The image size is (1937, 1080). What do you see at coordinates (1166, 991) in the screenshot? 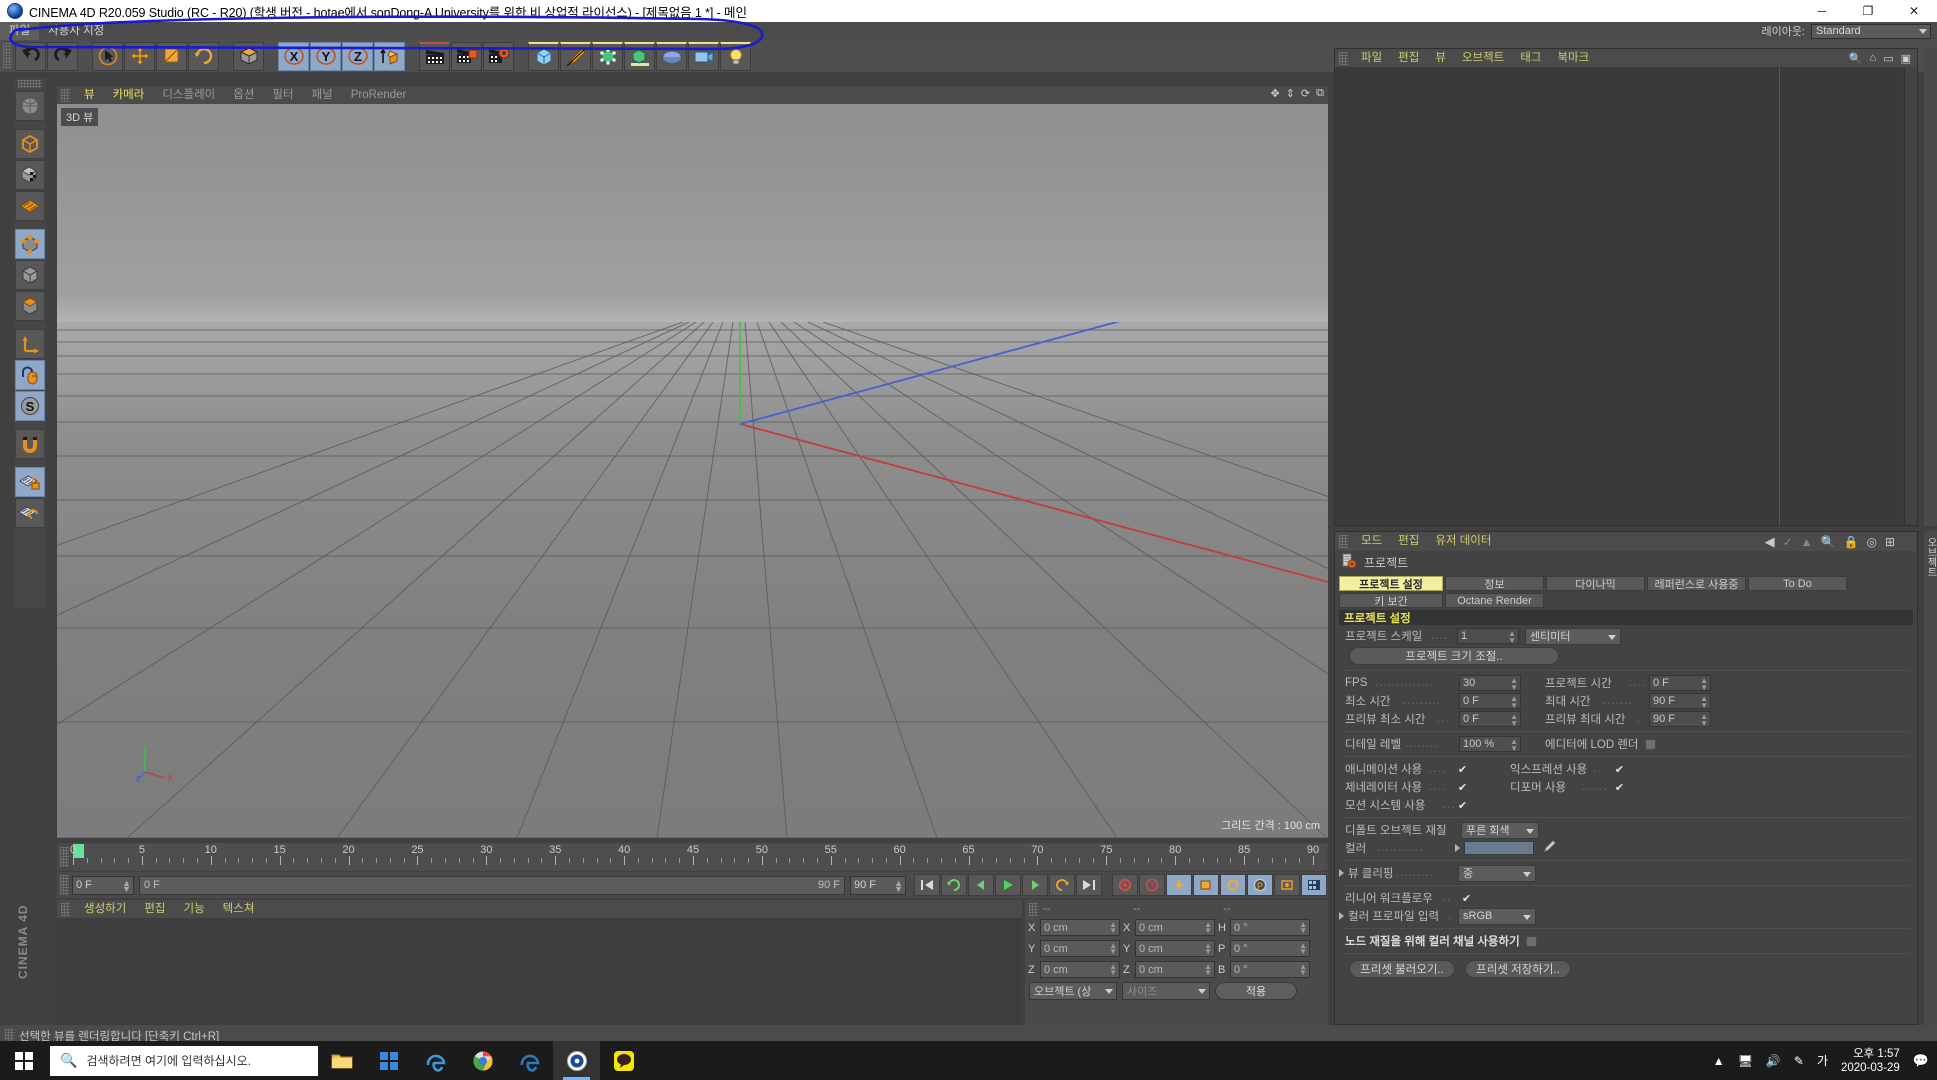
I see `coord-size-dropdown: 사이즈` at bounding box center [1166, 991].